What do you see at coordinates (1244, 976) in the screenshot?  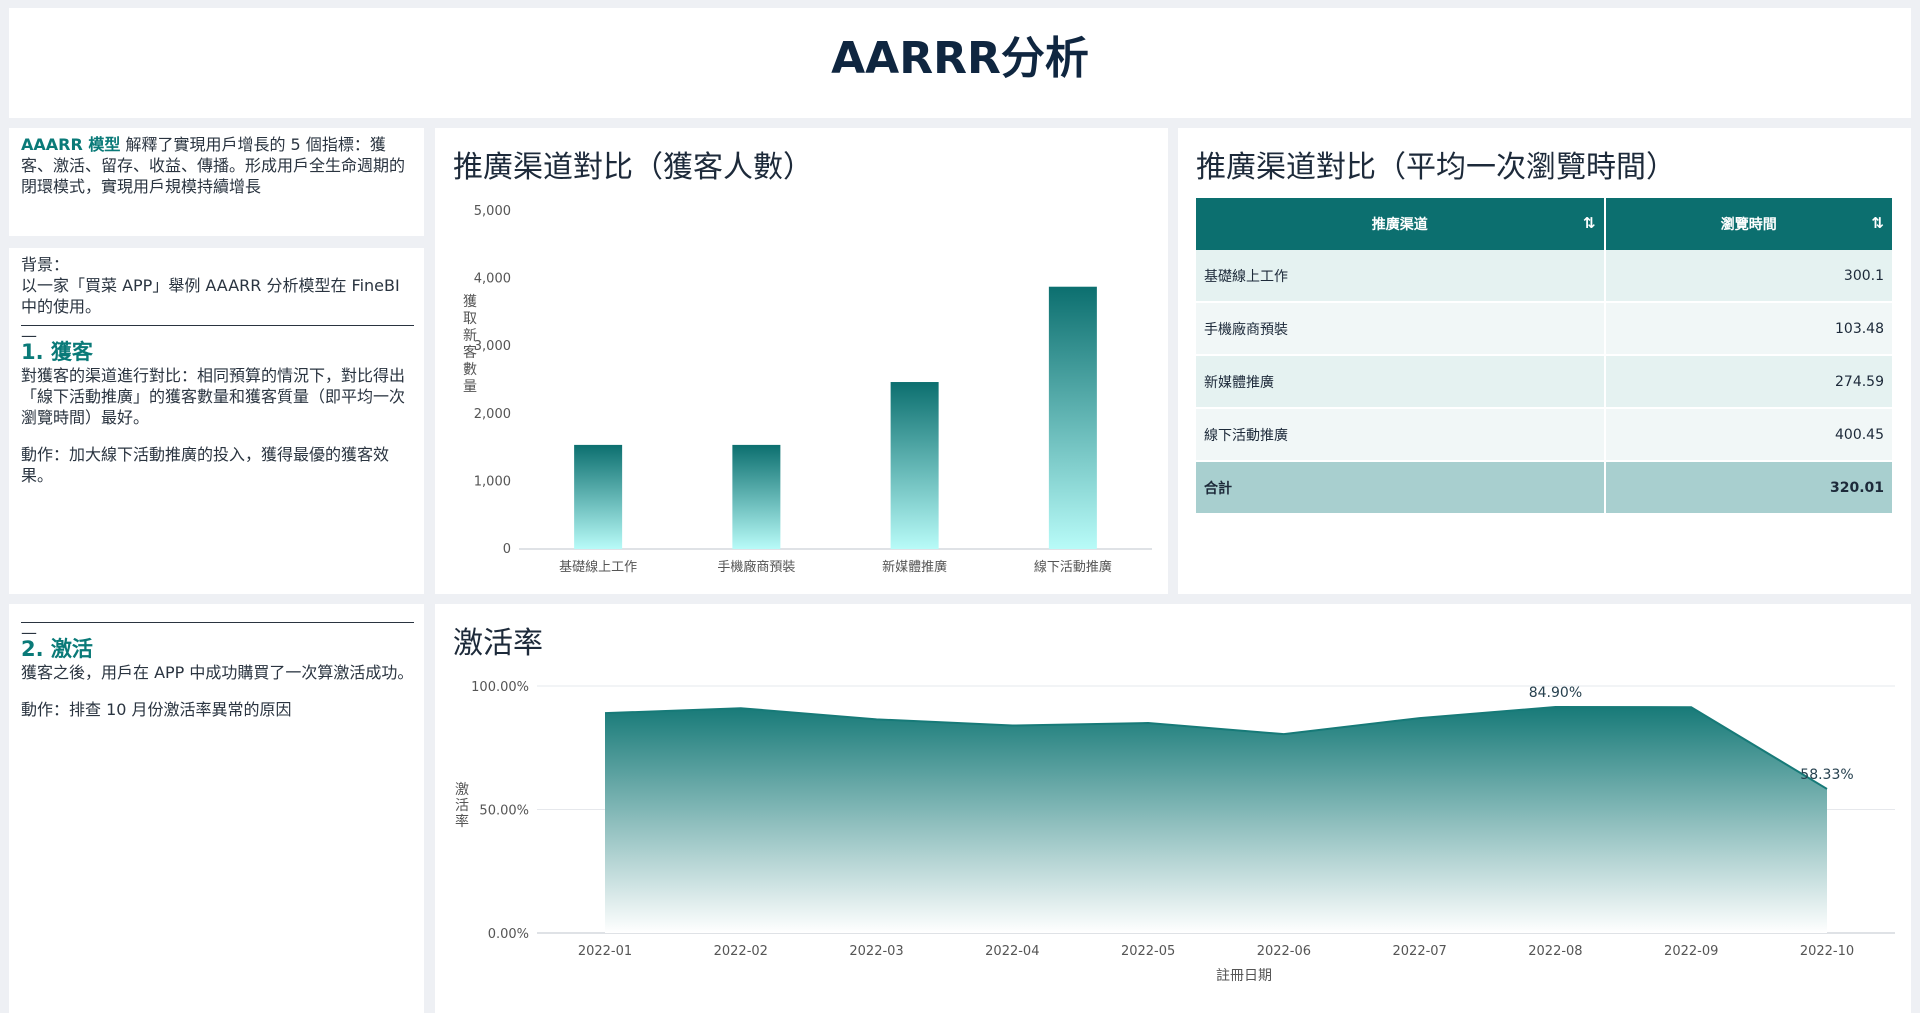 I see `x-axis-label: 註冊日期` at bounding box center [1244, 976].